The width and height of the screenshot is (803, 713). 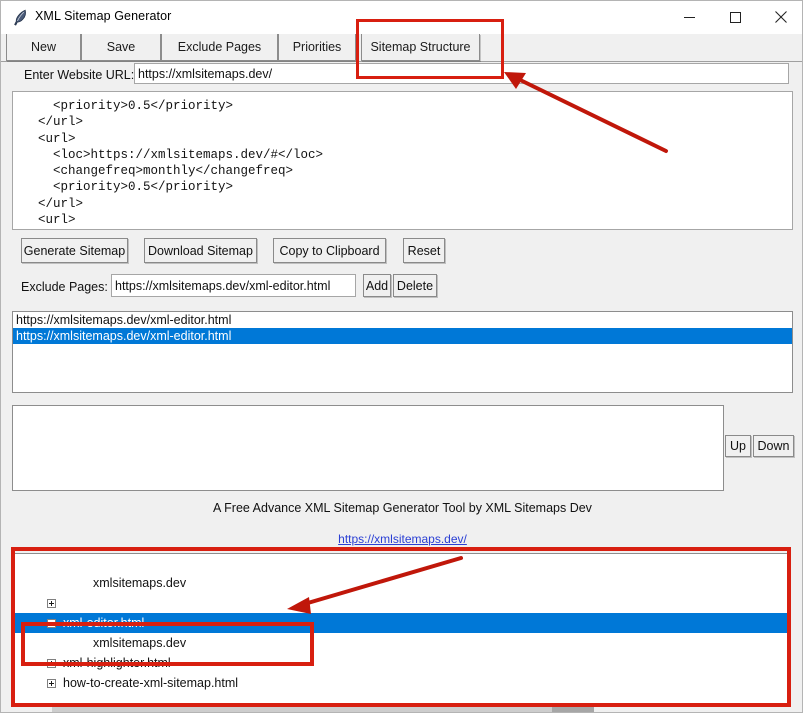 I want to click on exclude-pages-input: https://xmlsitemaps.dev/xml-editor.html, so click(x=233, y=285).